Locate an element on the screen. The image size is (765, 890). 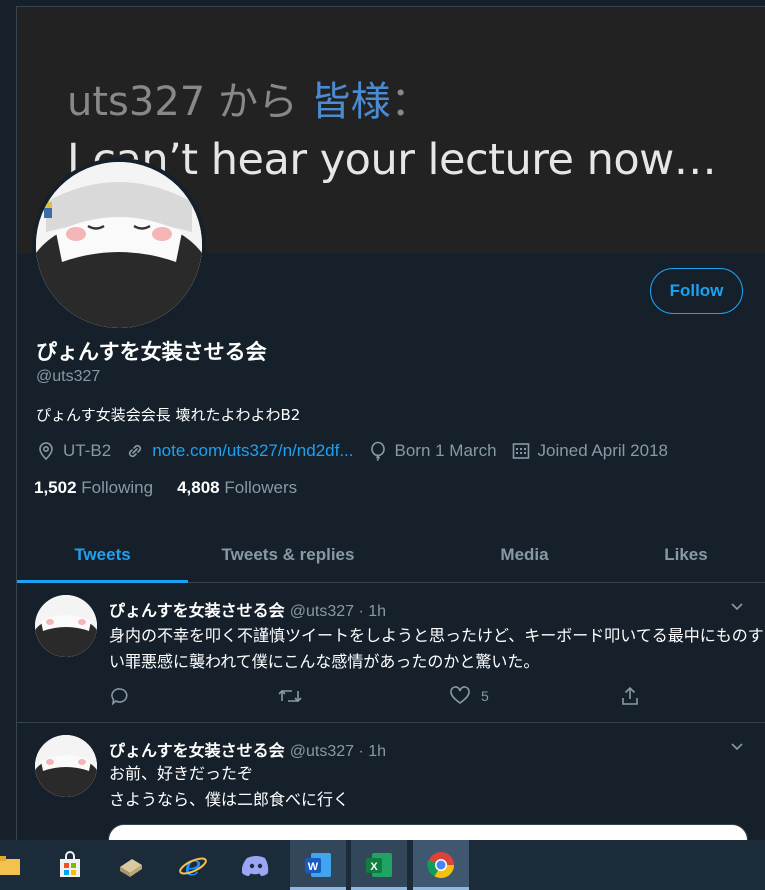
internet-explorer-icon: e is located at coordinates (193, 865).